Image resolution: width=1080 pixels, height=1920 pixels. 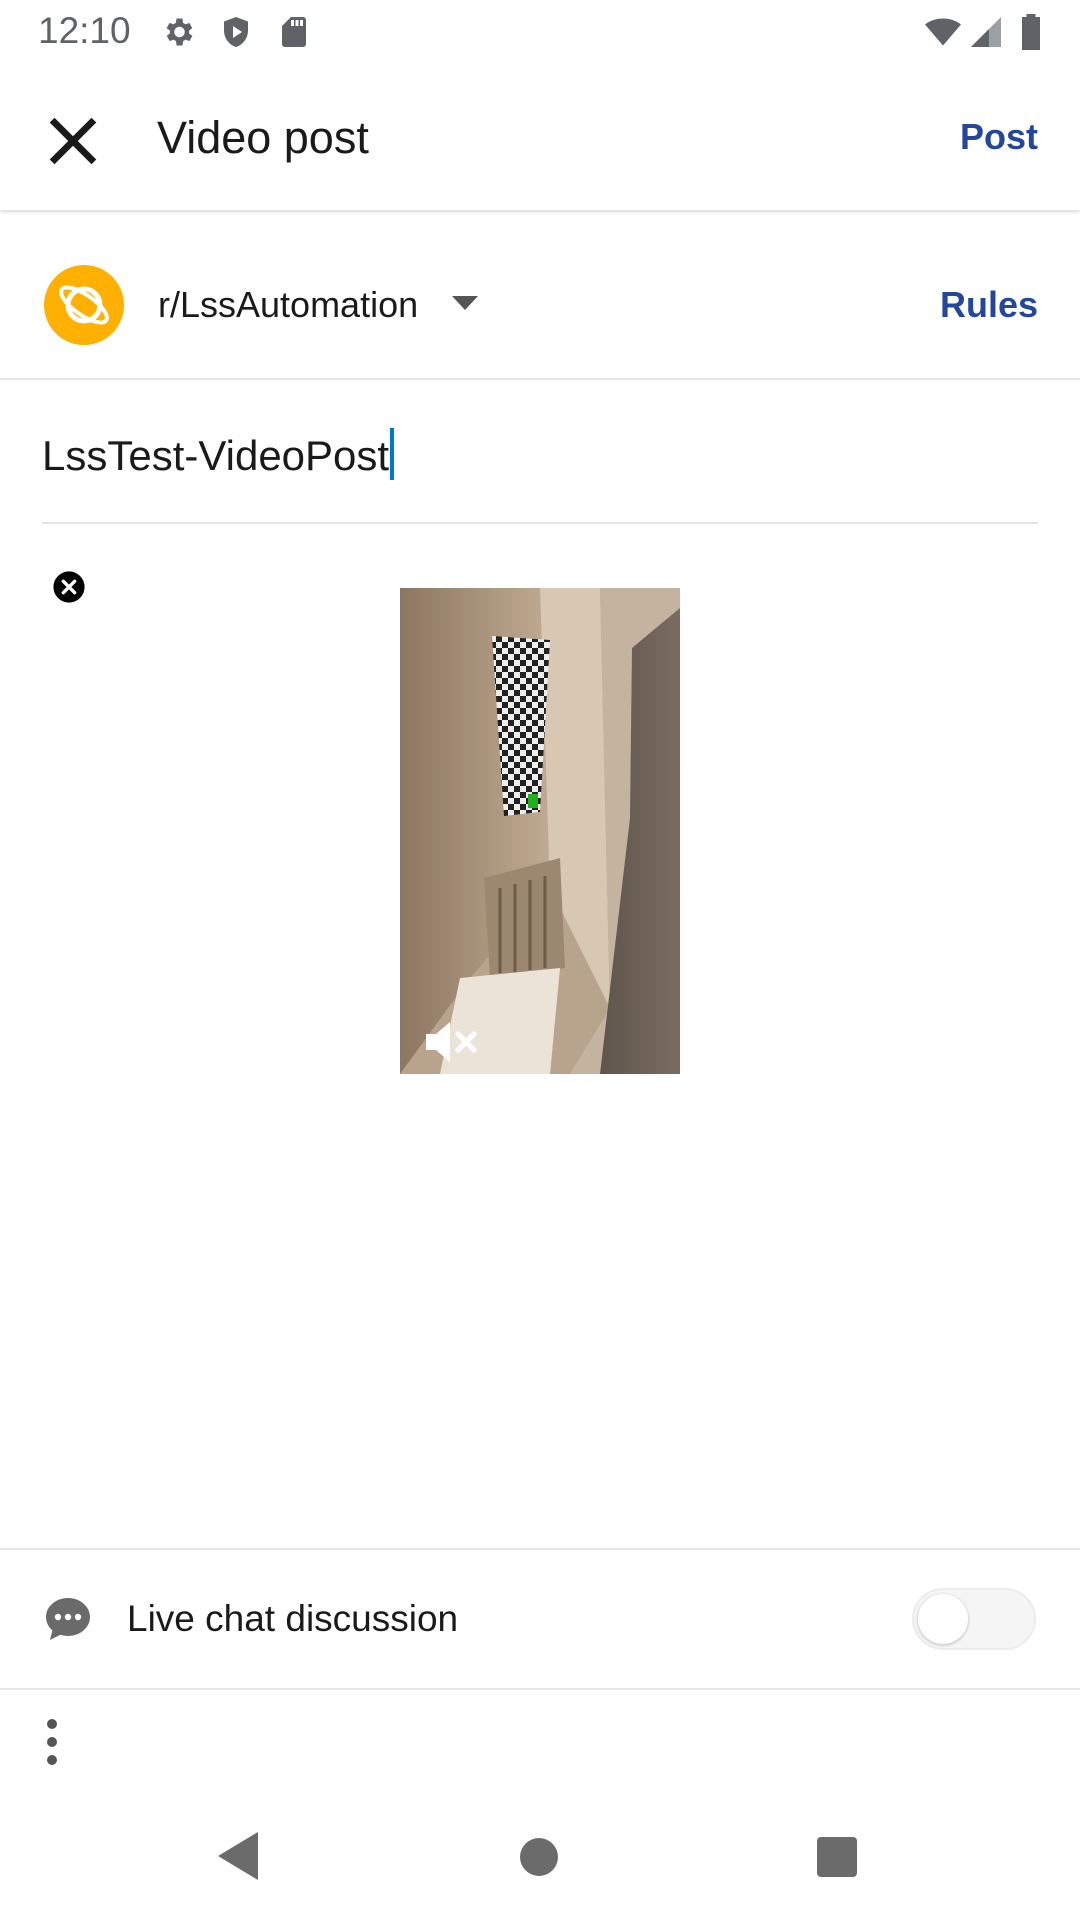 What do you see at coordinates (943, 1619) in the screenshot?
I see `toggle-knob` at bounding box center [943, 1619].